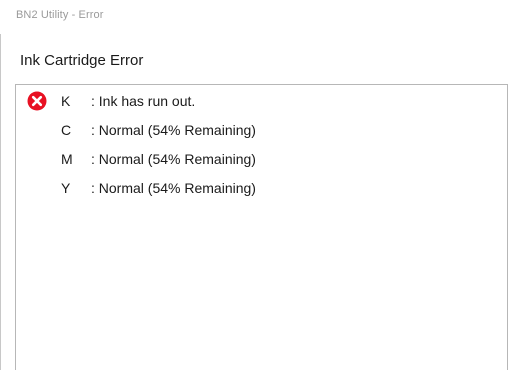 This screenshot has height=370, width=517. I want to click on list-item-y: Y : Normal (54% Remaining), so click(261, 189).